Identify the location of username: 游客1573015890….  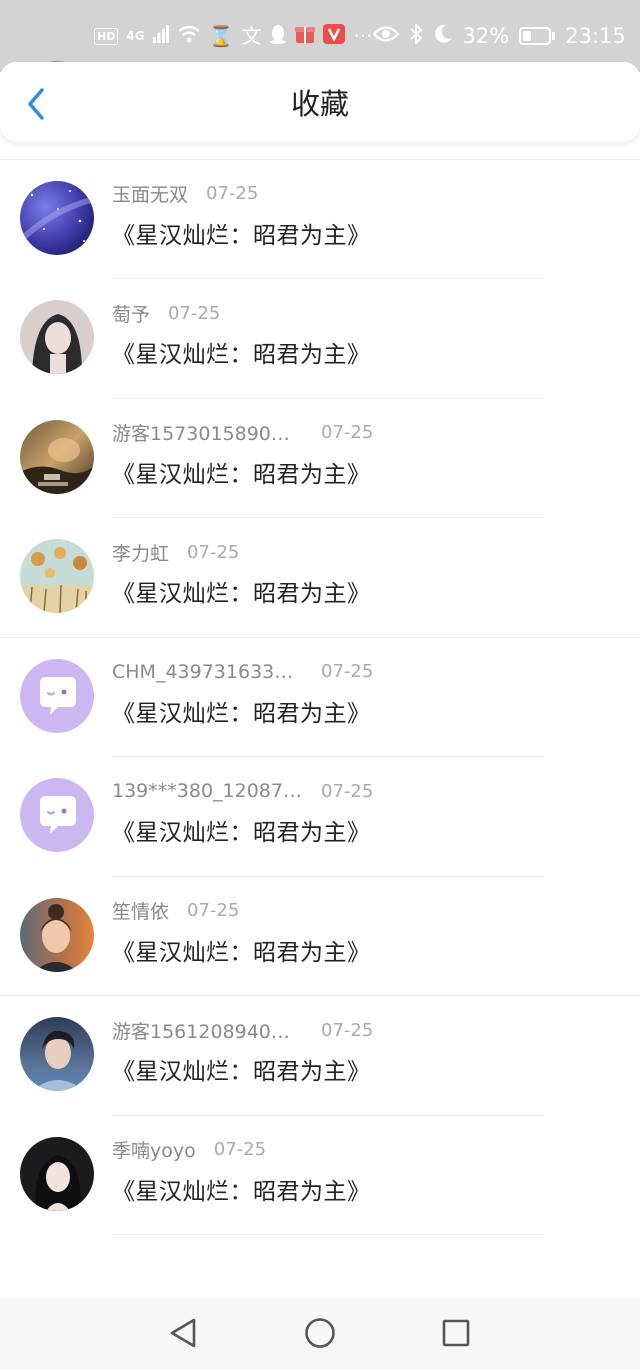
(201, 434).